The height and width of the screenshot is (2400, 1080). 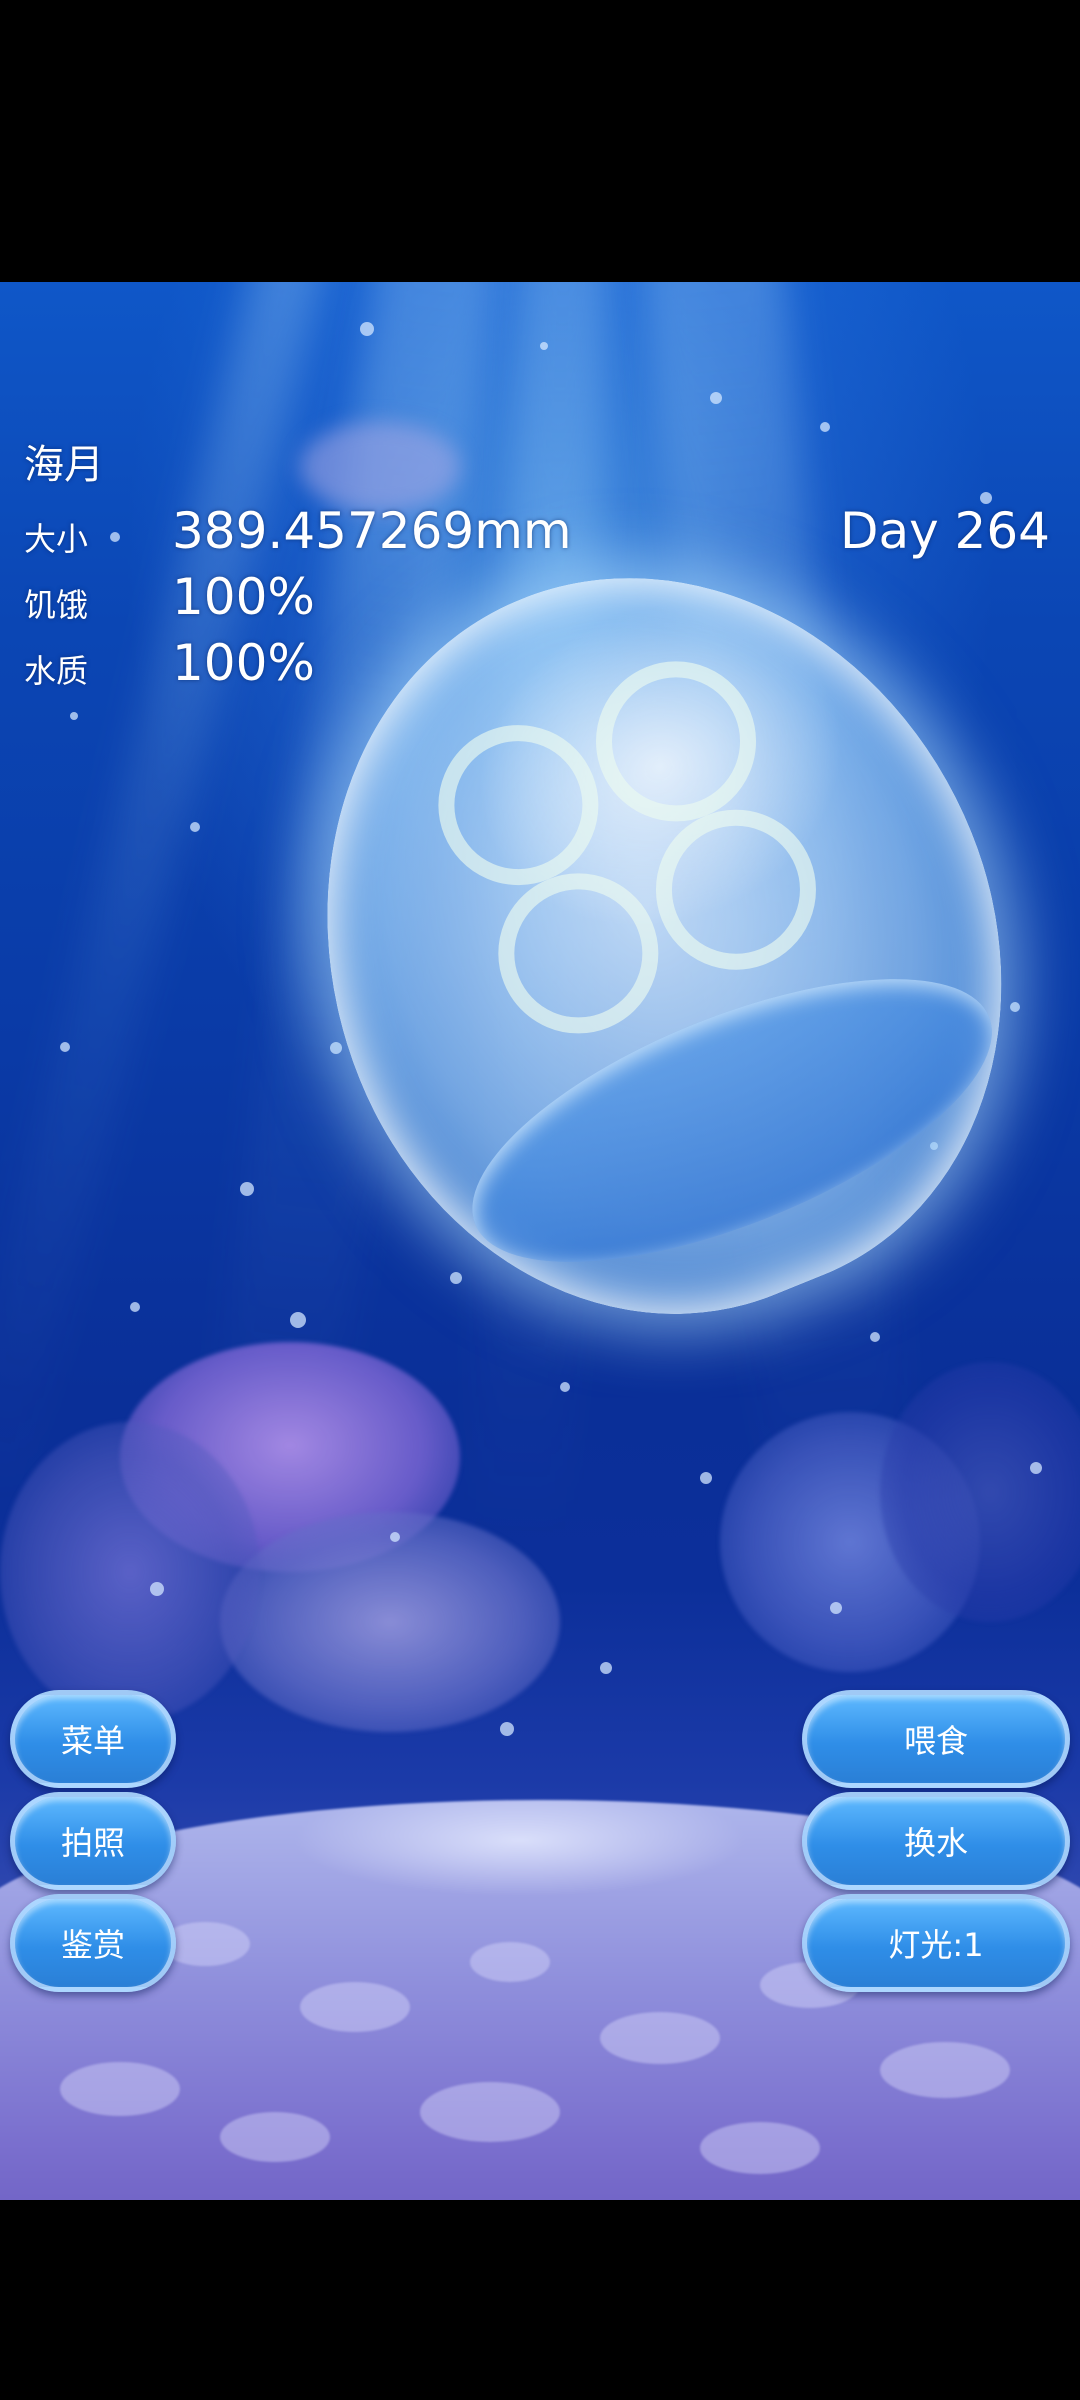 I want to click on day-counter: Day 264, so click(x=944, y=531).